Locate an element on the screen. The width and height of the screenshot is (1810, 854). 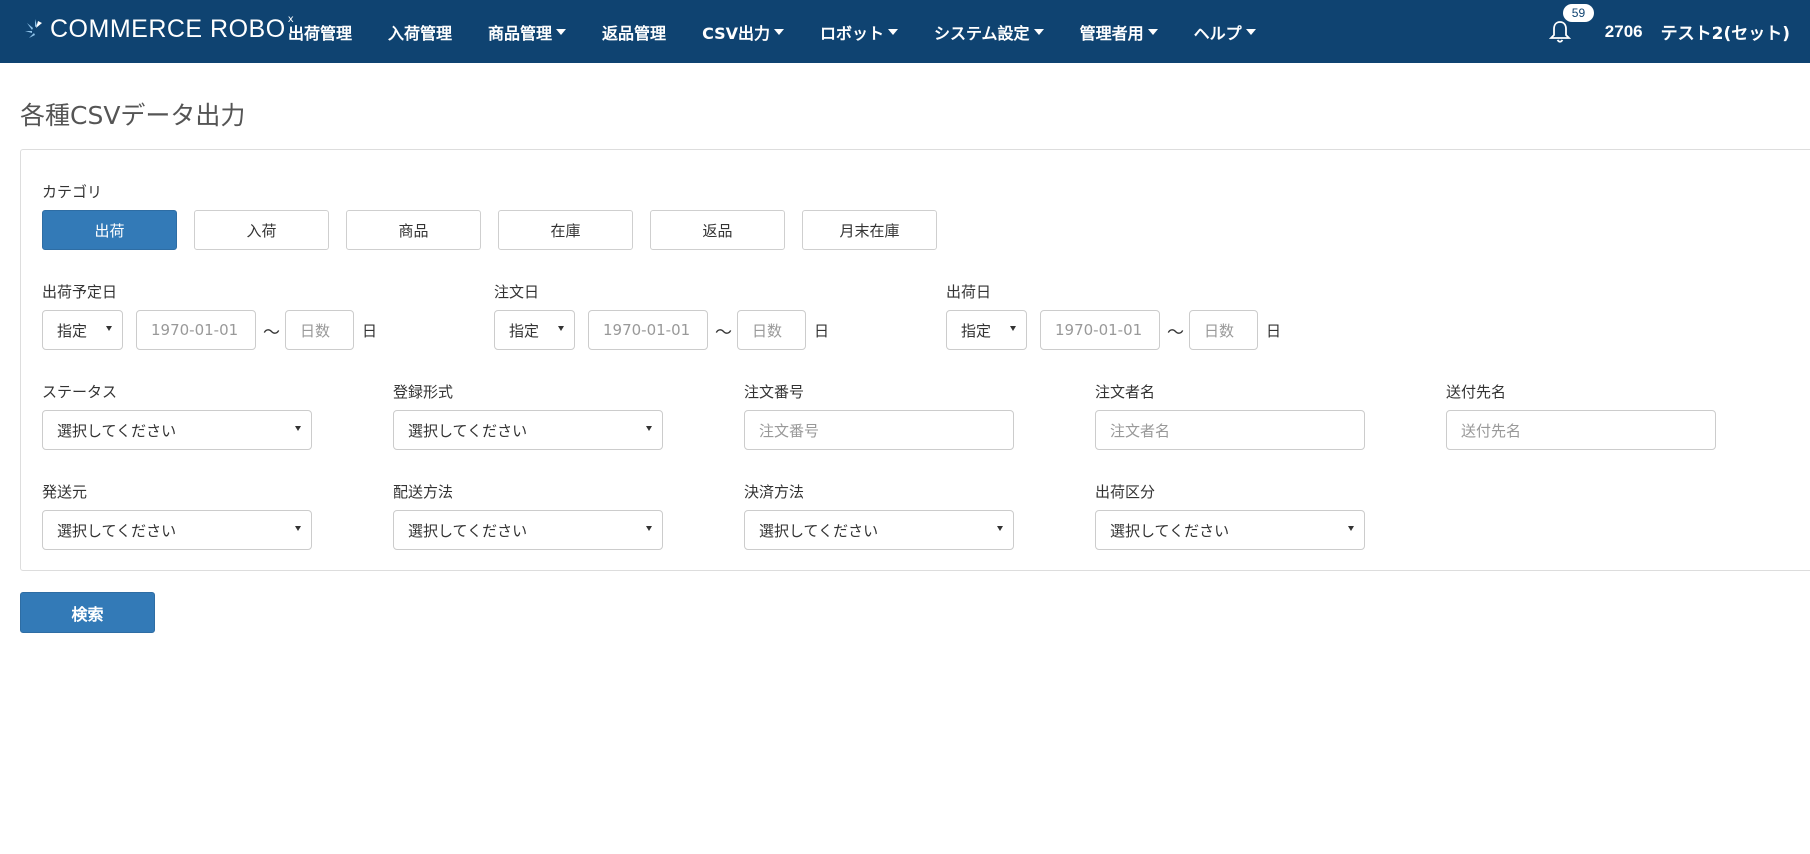
nav-item-robot: ロボット is located at coordinates (859, 32).